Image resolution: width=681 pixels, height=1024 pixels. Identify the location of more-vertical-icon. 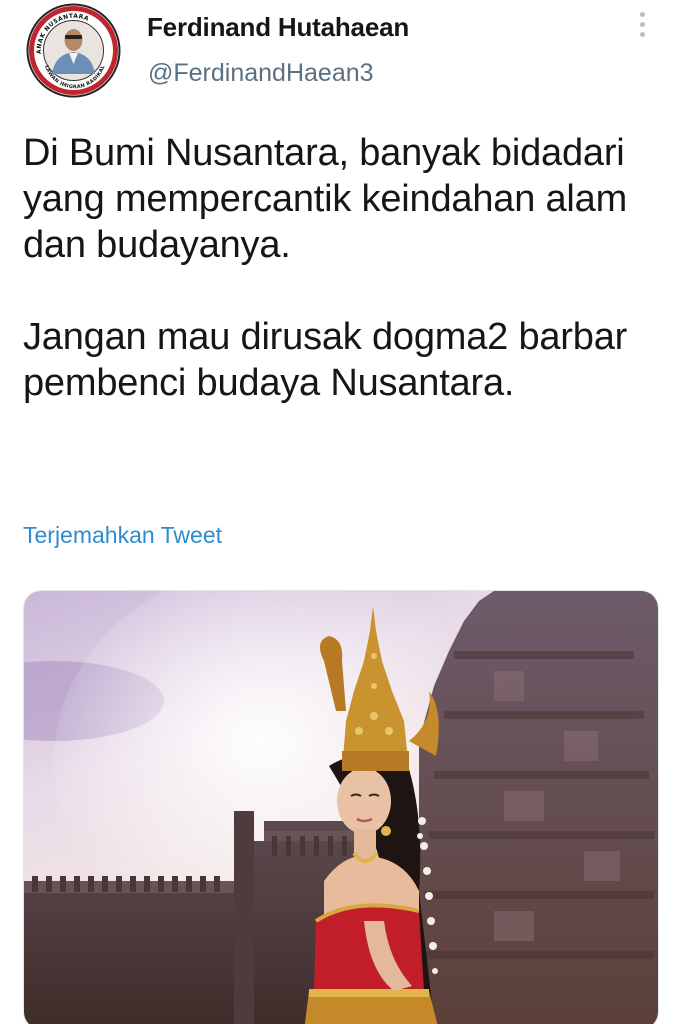
(642, 28).